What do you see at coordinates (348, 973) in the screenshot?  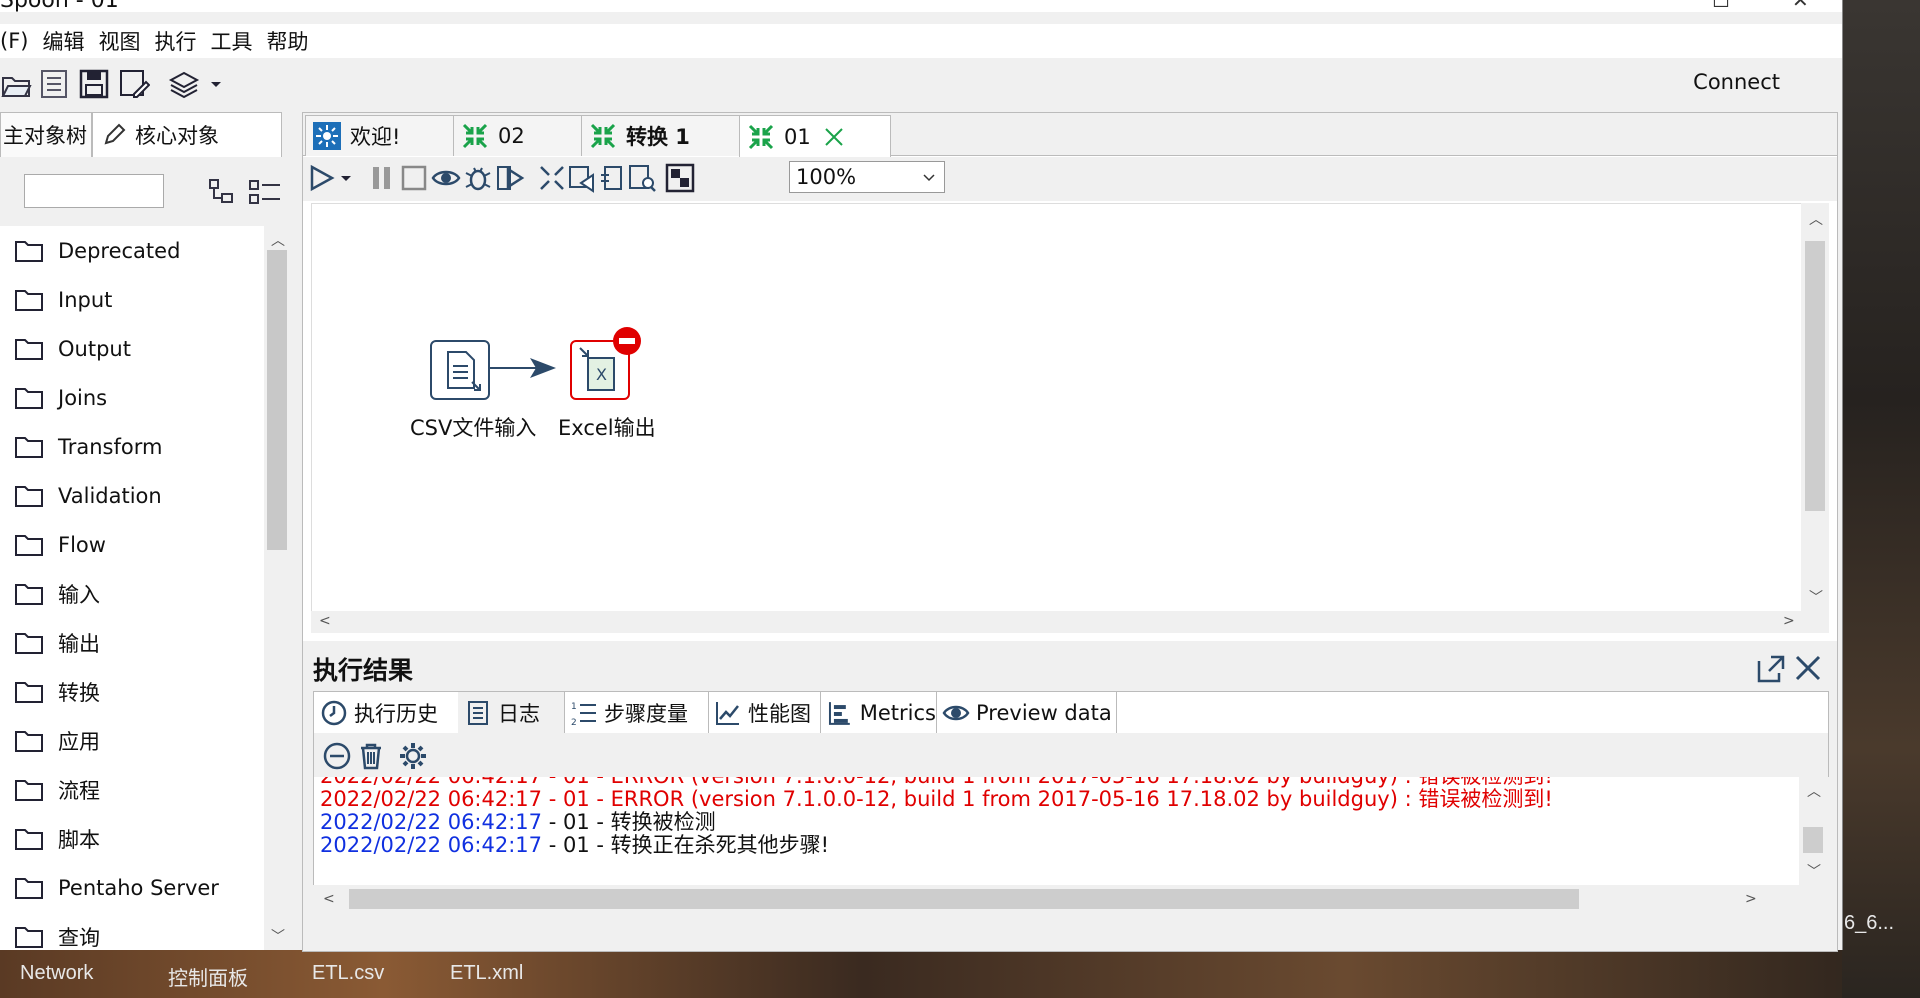 I see `desktop-icon-label: ETL.csv` at bounding box center [348, 973].